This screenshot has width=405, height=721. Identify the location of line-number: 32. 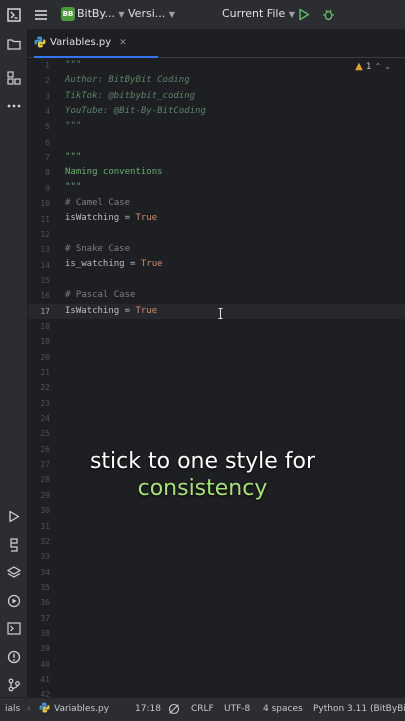
(45, 541).